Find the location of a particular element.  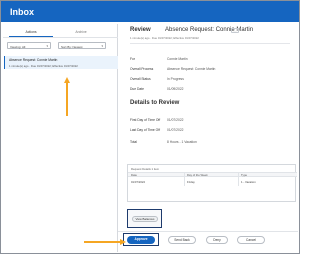

tab-divider is located at coordinates (60, 37).